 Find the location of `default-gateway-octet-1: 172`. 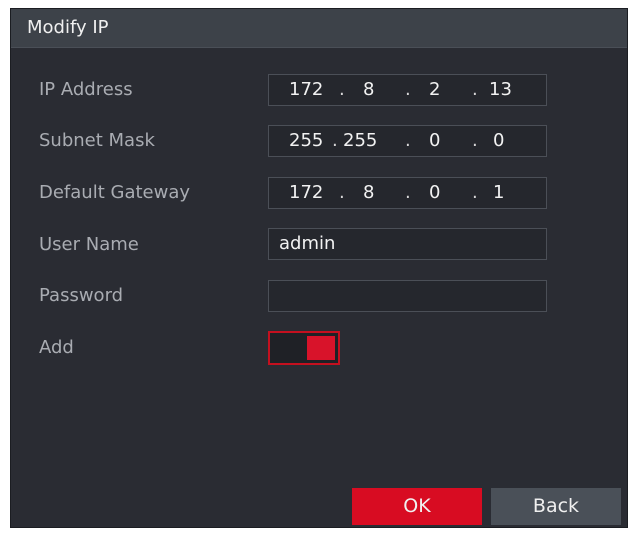

default-gateway-octet-1: 172 is located at coordinates (306, 192).